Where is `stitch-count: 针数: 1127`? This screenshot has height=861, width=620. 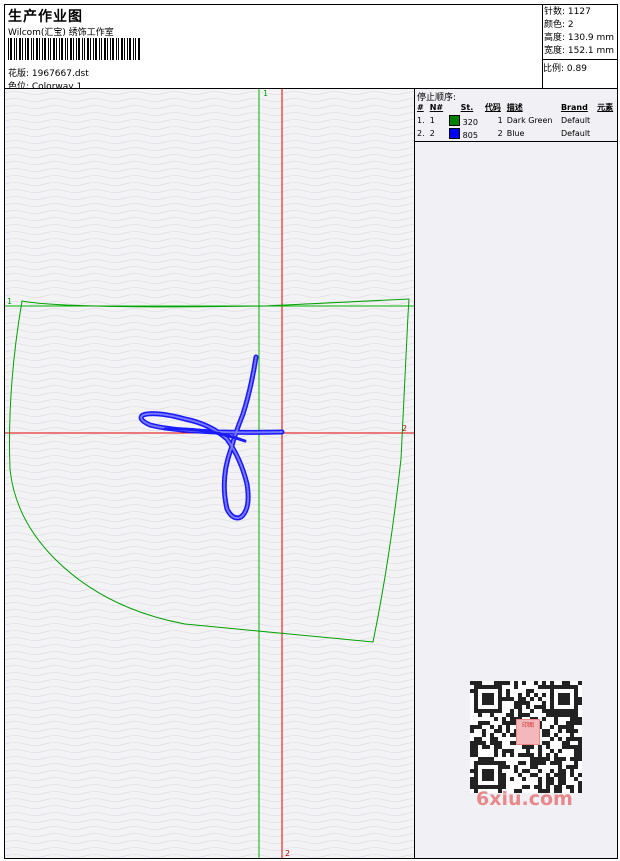
stitch-count: 针数: 1127 is located at coordinates (567, 12).